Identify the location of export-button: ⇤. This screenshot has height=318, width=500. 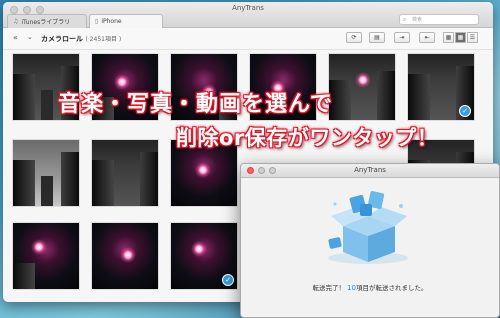
(427, 37).